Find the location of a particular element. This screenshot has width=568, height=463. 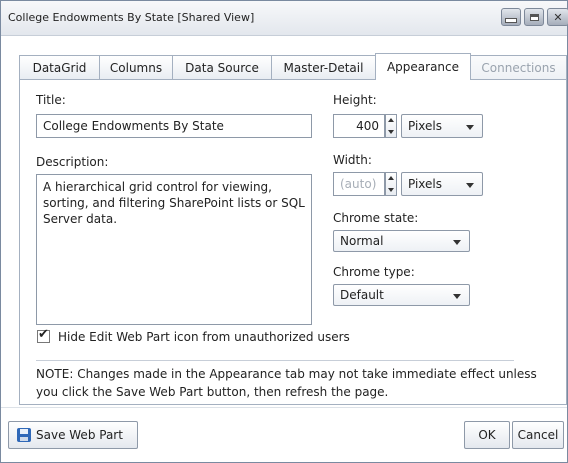

title-input: College Endowments By State is located at coordinates (174, 126).